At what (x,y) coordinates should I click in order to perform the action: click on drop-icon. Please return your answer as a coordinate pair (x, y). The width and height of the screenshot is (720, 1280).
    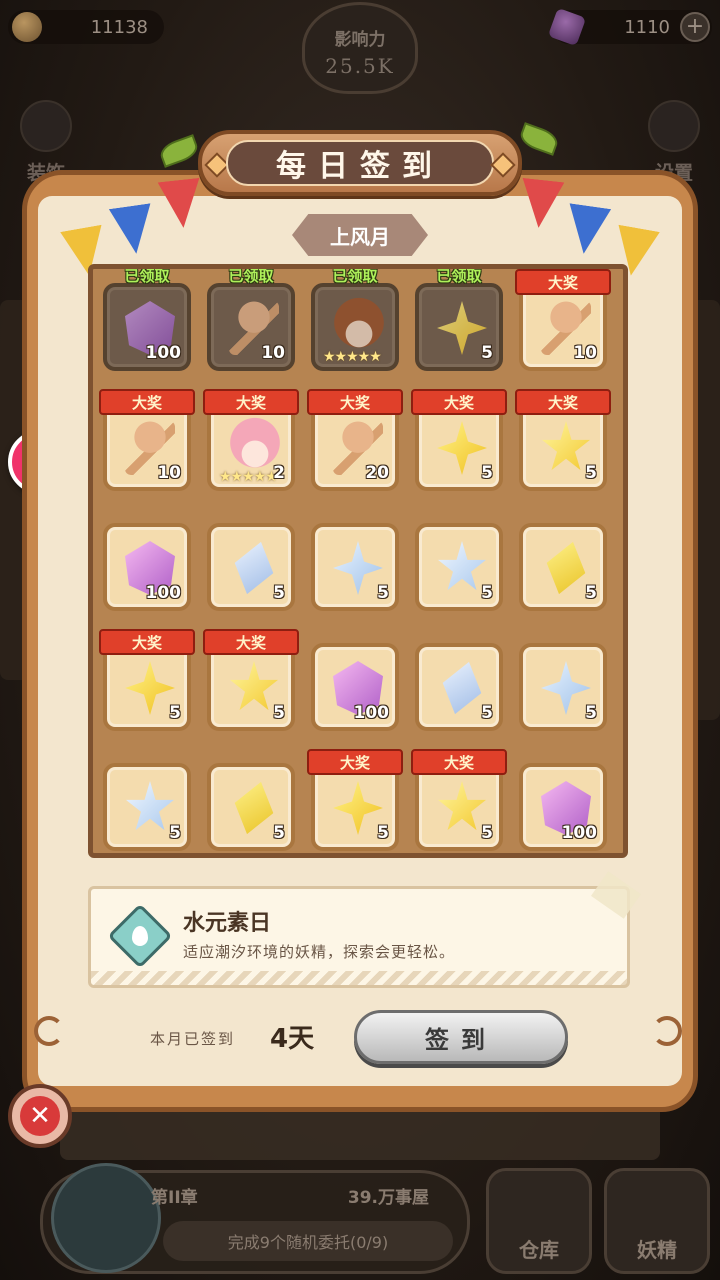
    Looking at the image, I should click on (140, 936).